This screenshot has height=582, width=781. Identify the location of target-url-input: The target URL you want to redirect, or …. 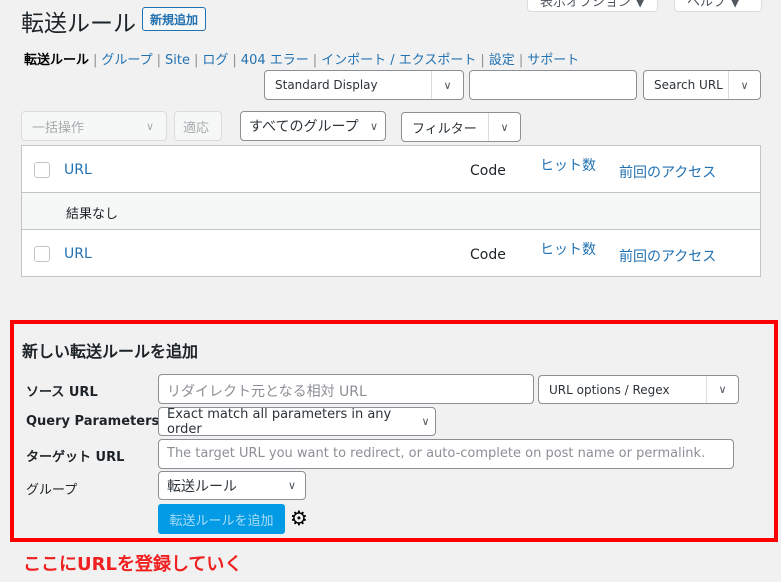
(446, 454).